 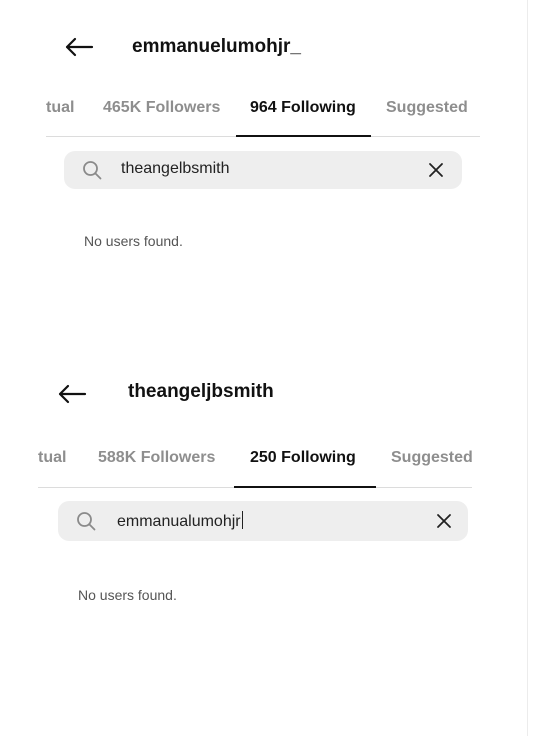 I want to click on search-query-container: emmanualumohjr, so click(x=180, y=521).